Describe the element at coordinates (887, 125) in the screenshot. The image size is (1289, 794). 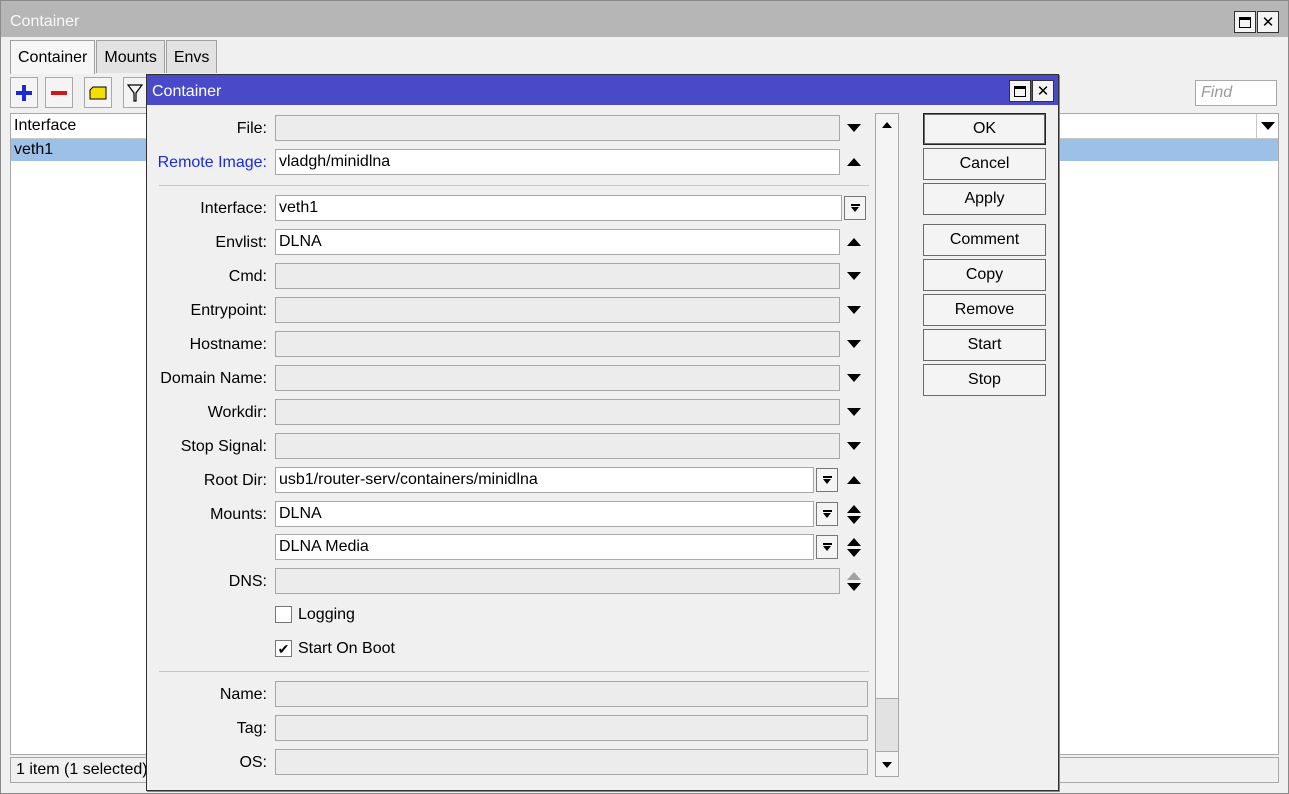
I see `scroll-up-icon` at that location.